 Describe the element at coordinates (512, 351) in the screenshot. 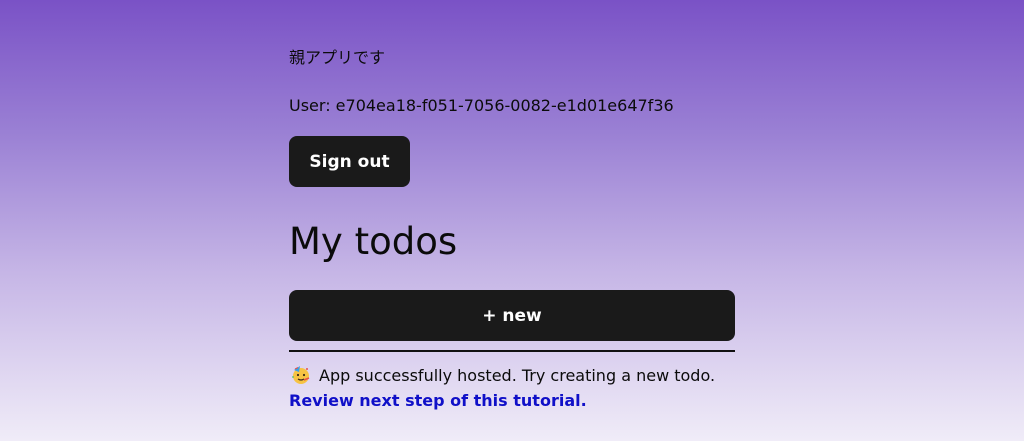

I see `todo-list` at that location.